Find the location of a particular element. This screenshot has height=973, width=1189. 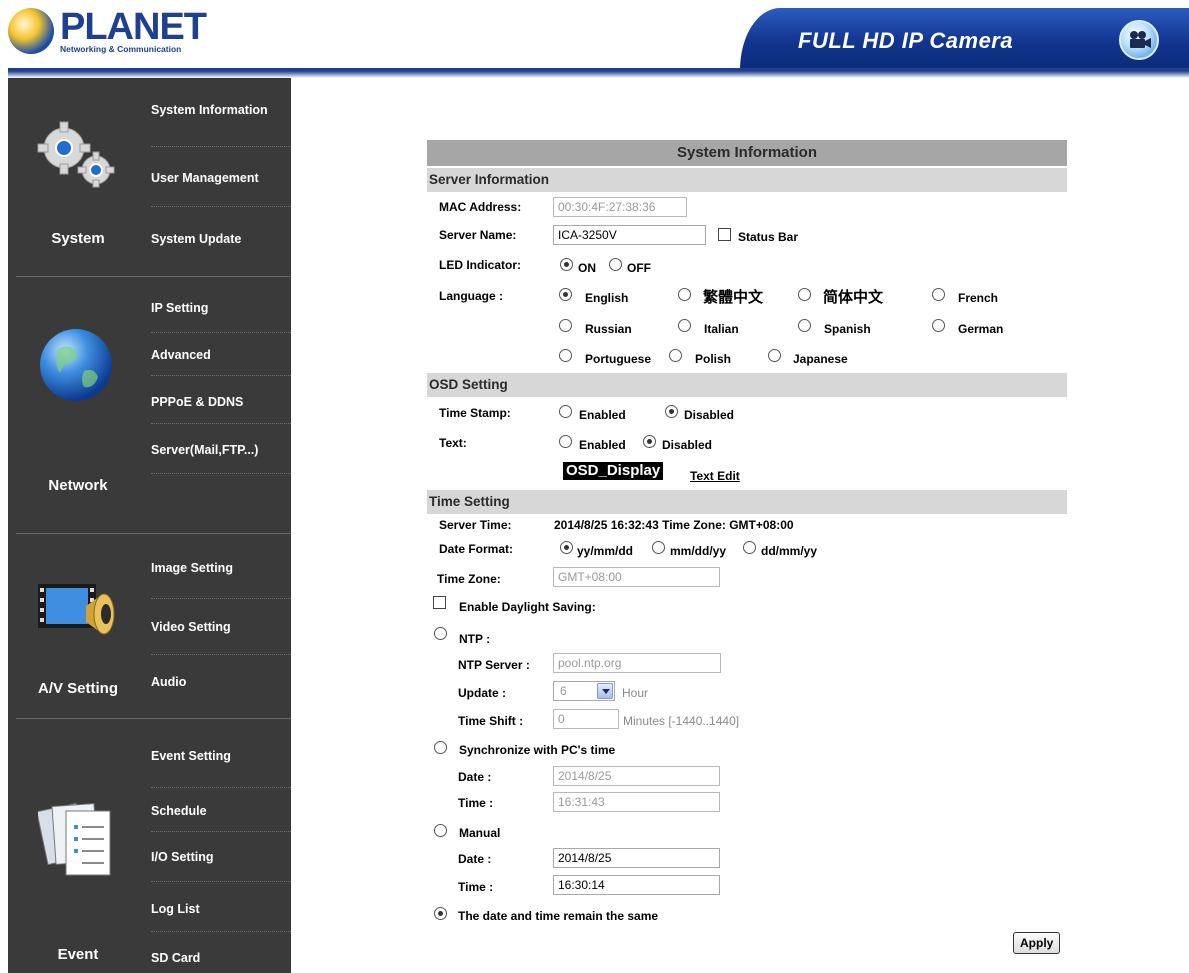

osd-text-disabled-radio is located at coordinates (649, 441).